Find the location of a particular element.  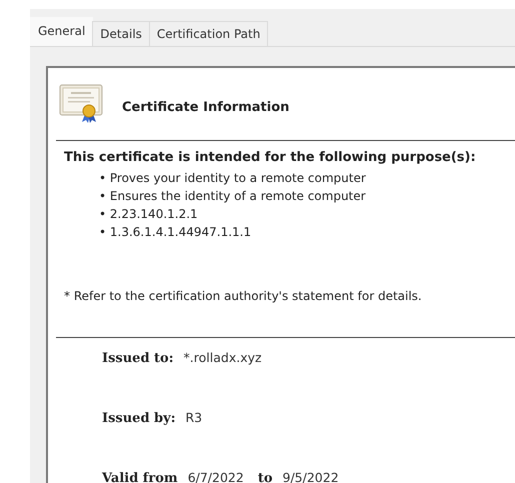

tab: Details is located at coordinates (121, 33).